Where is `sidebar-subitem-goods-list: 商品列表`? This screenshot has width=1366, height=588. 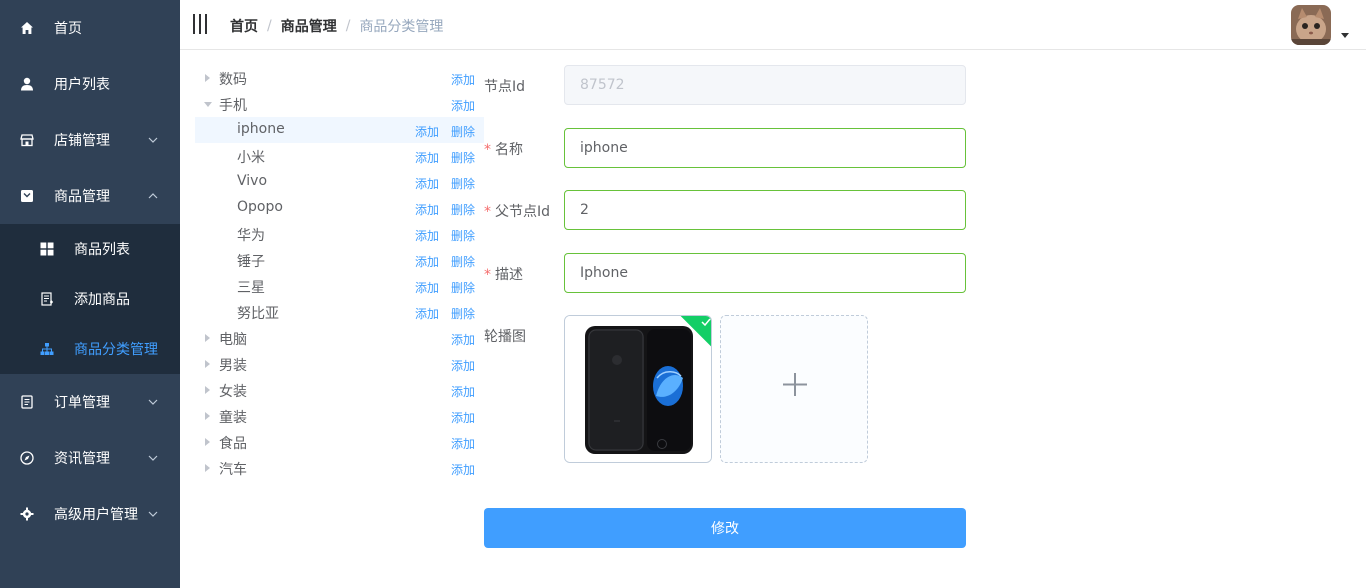 sidebar-subitem-goods-list: 商品列表 is located at coordinates (90, 249).